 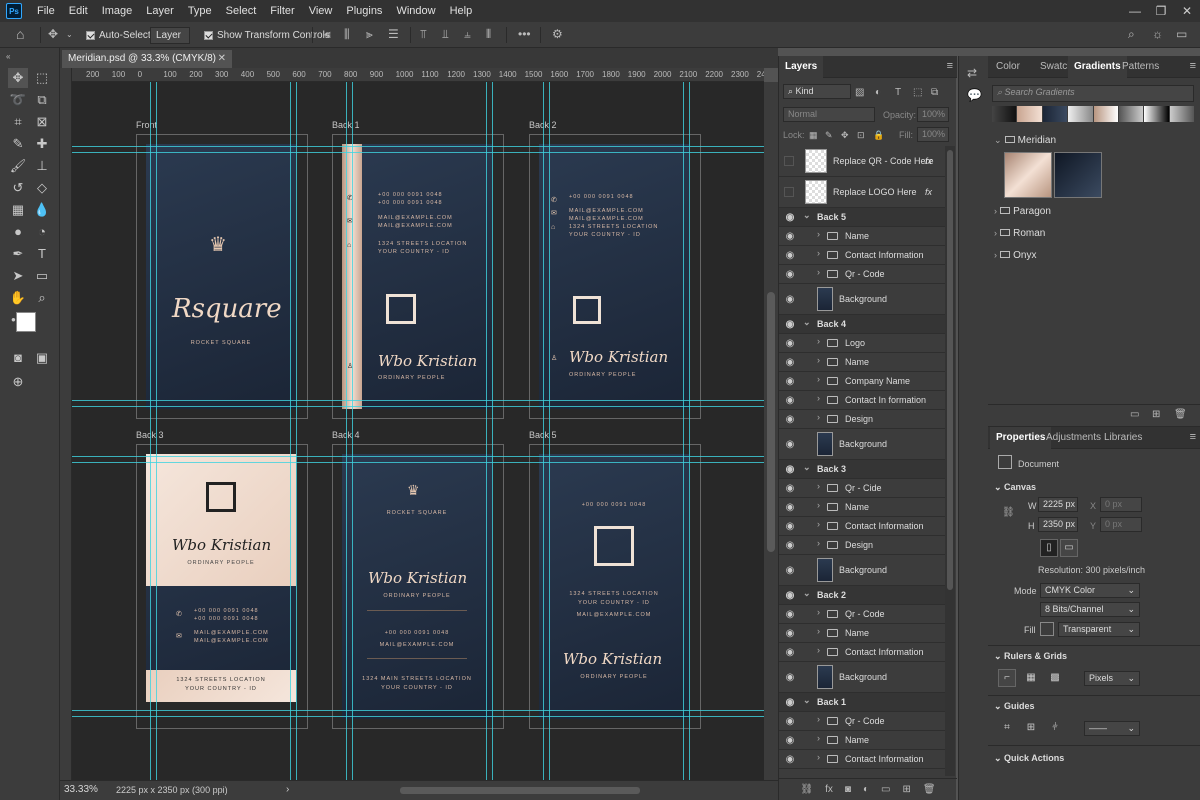 I want to click on crop-tool-icon: ⌗, so click(x=18, y=122).